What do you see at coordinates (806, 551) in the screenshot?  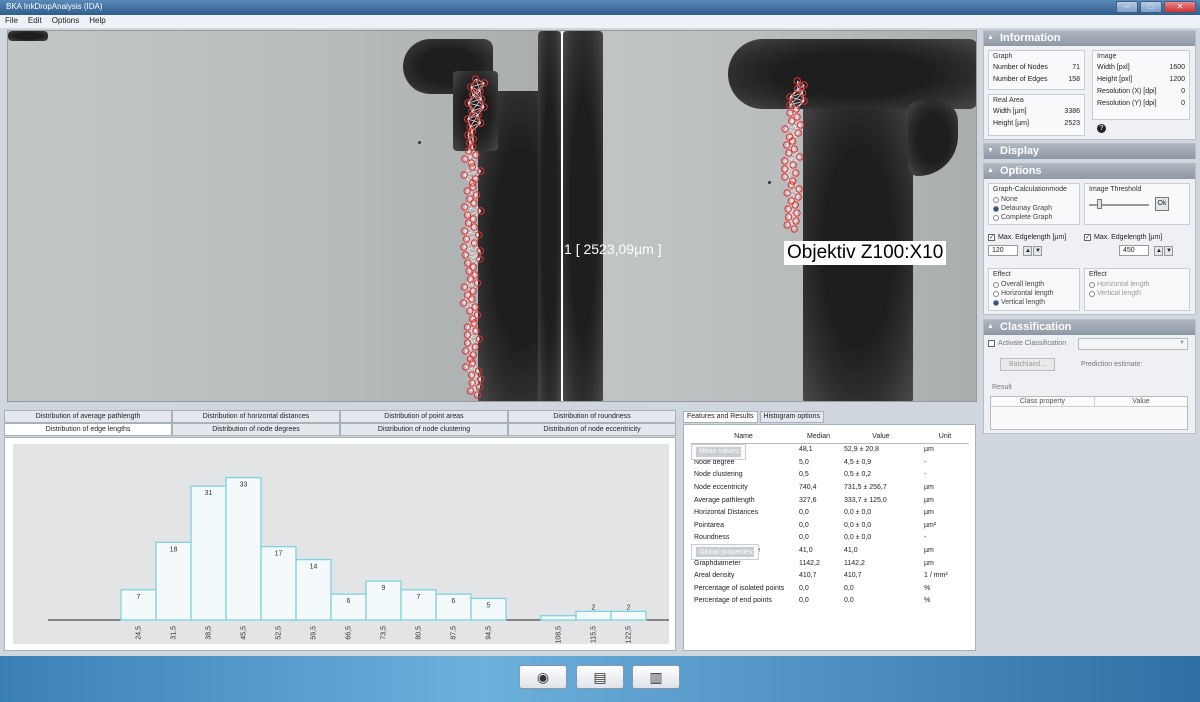 I see `table-cell: 41,0` at bounding box center [806, 551].